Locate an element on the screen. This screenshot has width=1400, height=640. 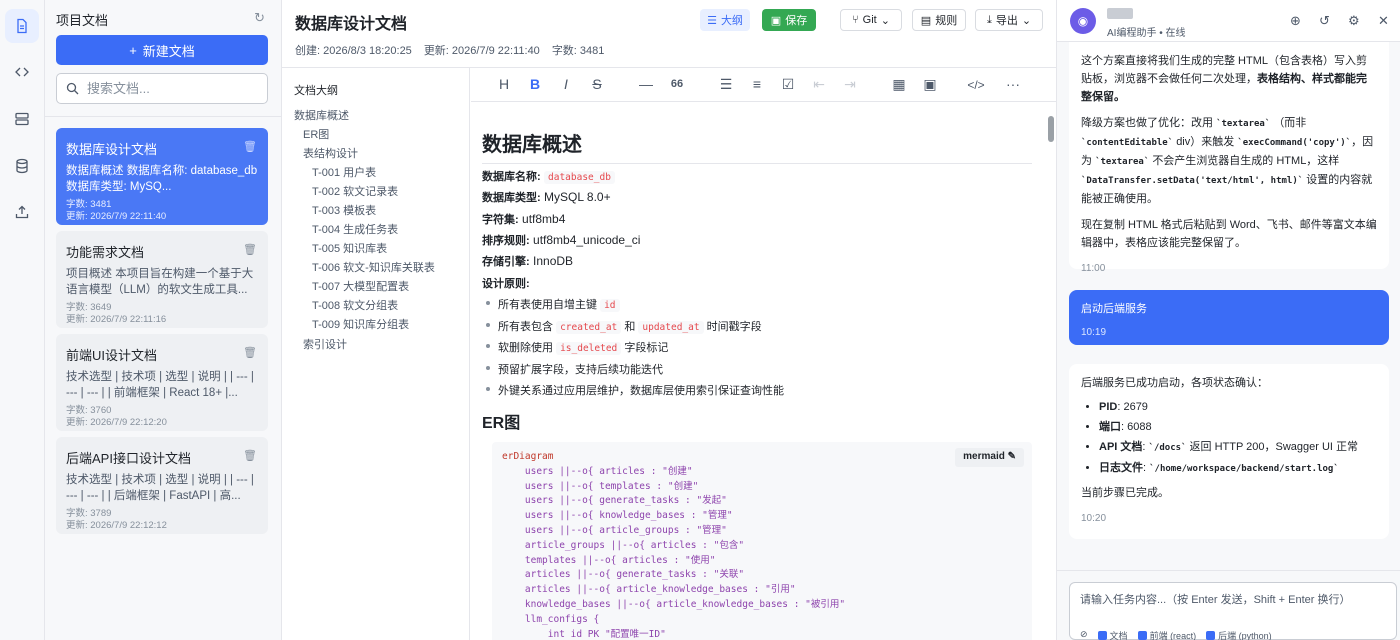
message-paragraph: 后端服务已成功启动，各项状态确认： is located at coordinates (1174, 383).